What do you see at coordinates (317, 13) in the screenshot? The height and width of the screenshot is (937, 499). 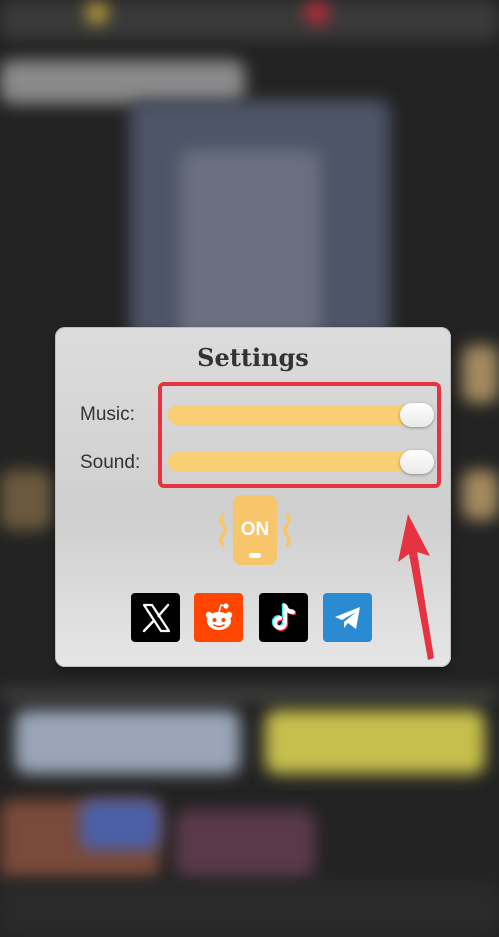 I see `background-gem-icon` at bounding box center [317, 13].